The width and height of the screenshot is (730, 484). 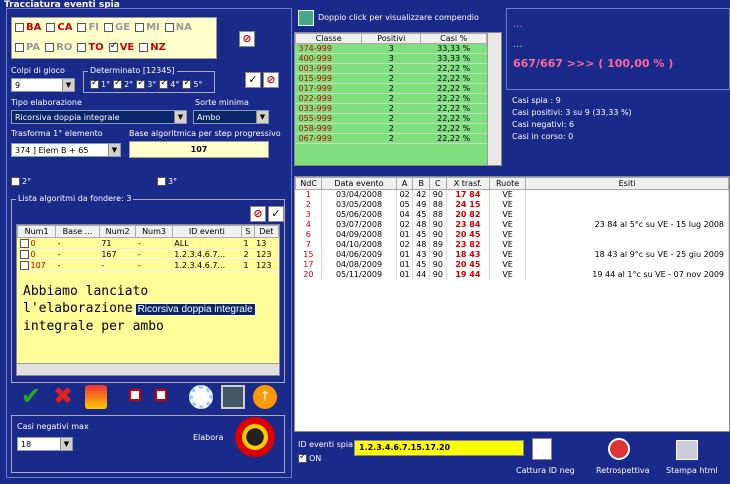 What do you see at coordinates (43, 85) in the screenshot?
I see `colpi-select: 9 ▼` at bounding box center [43, 85].